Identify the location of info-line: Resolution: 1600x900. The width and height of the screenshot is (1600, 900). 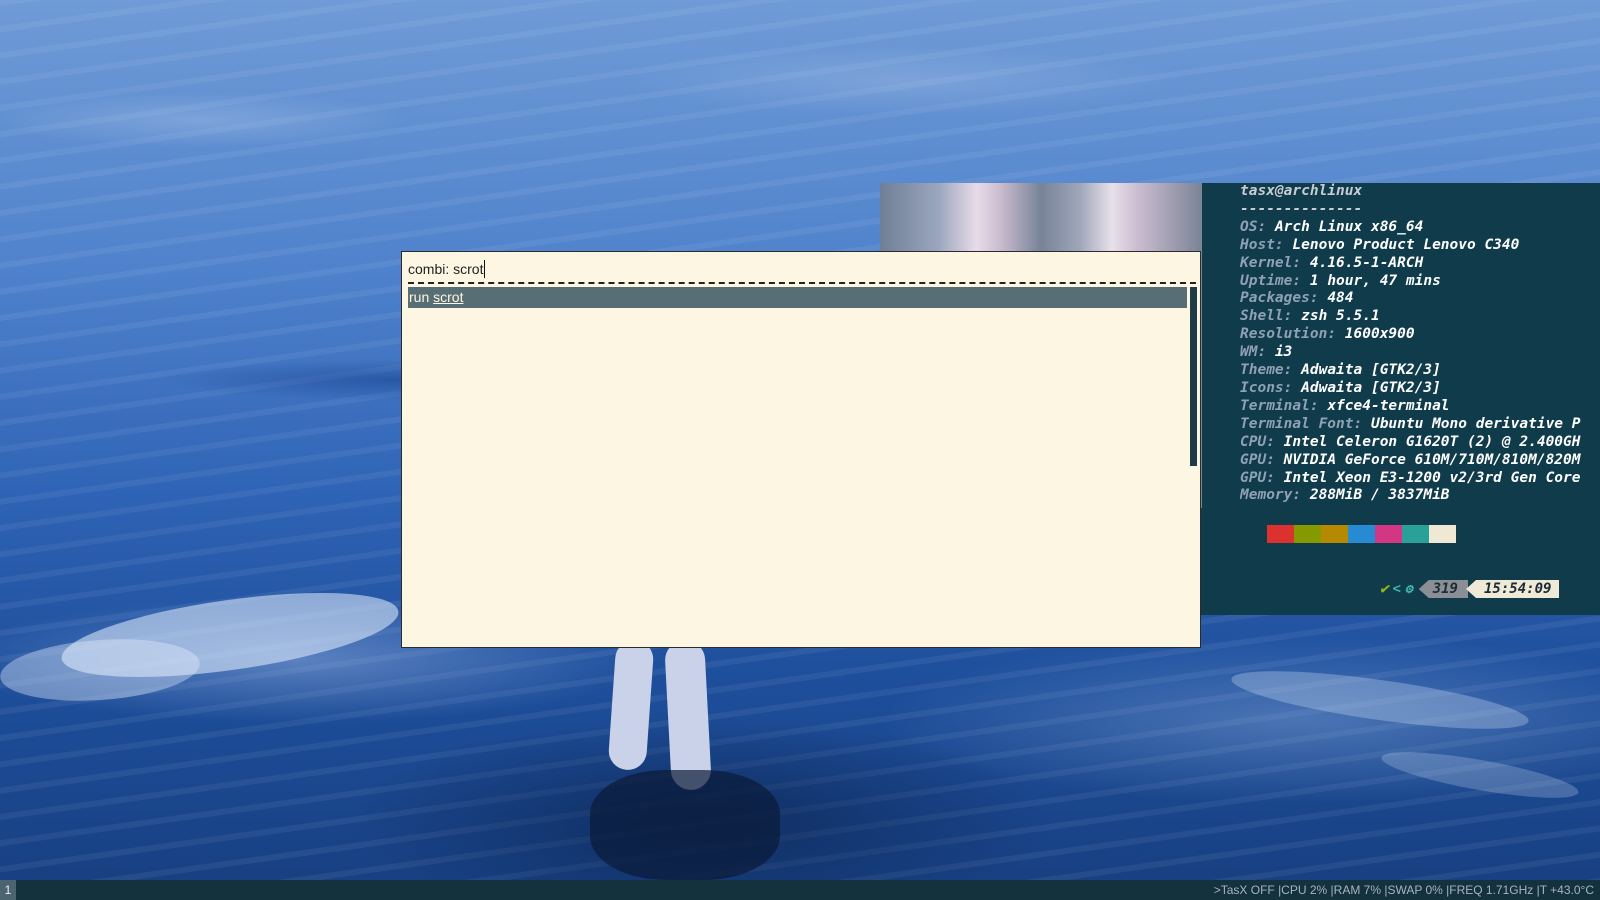
(1327, 334).